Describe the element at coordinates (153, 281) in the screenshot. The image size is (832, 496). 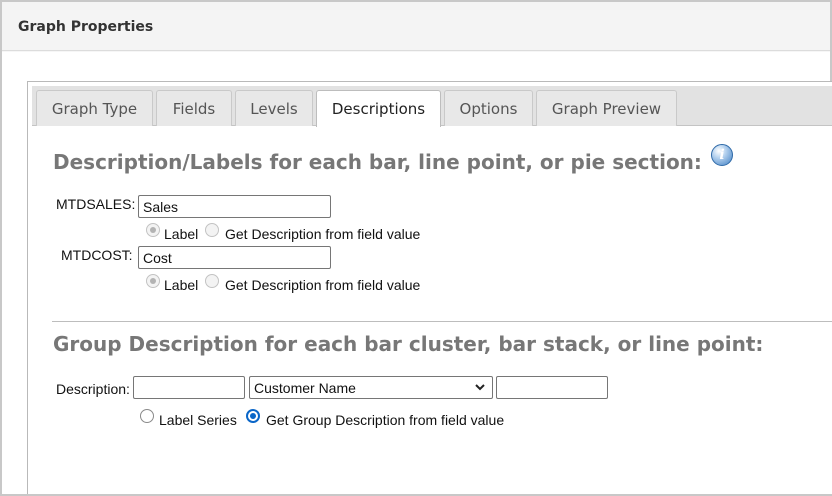
I see `mtdcost-label-radio` at that location.